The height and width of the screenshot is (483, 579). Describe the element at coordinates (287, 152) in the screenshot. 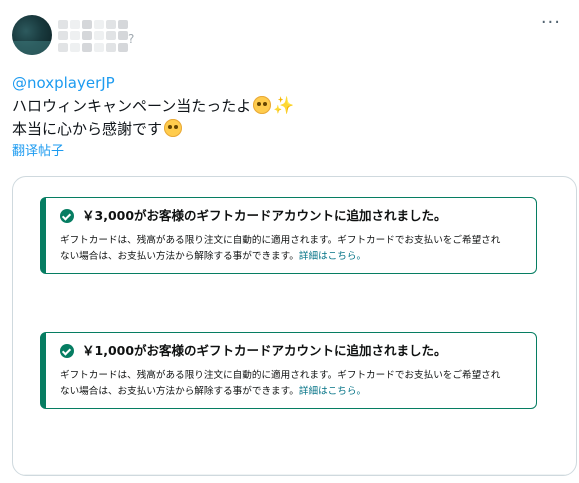

I see `translate-post-link: 翻译帖子` at that location.